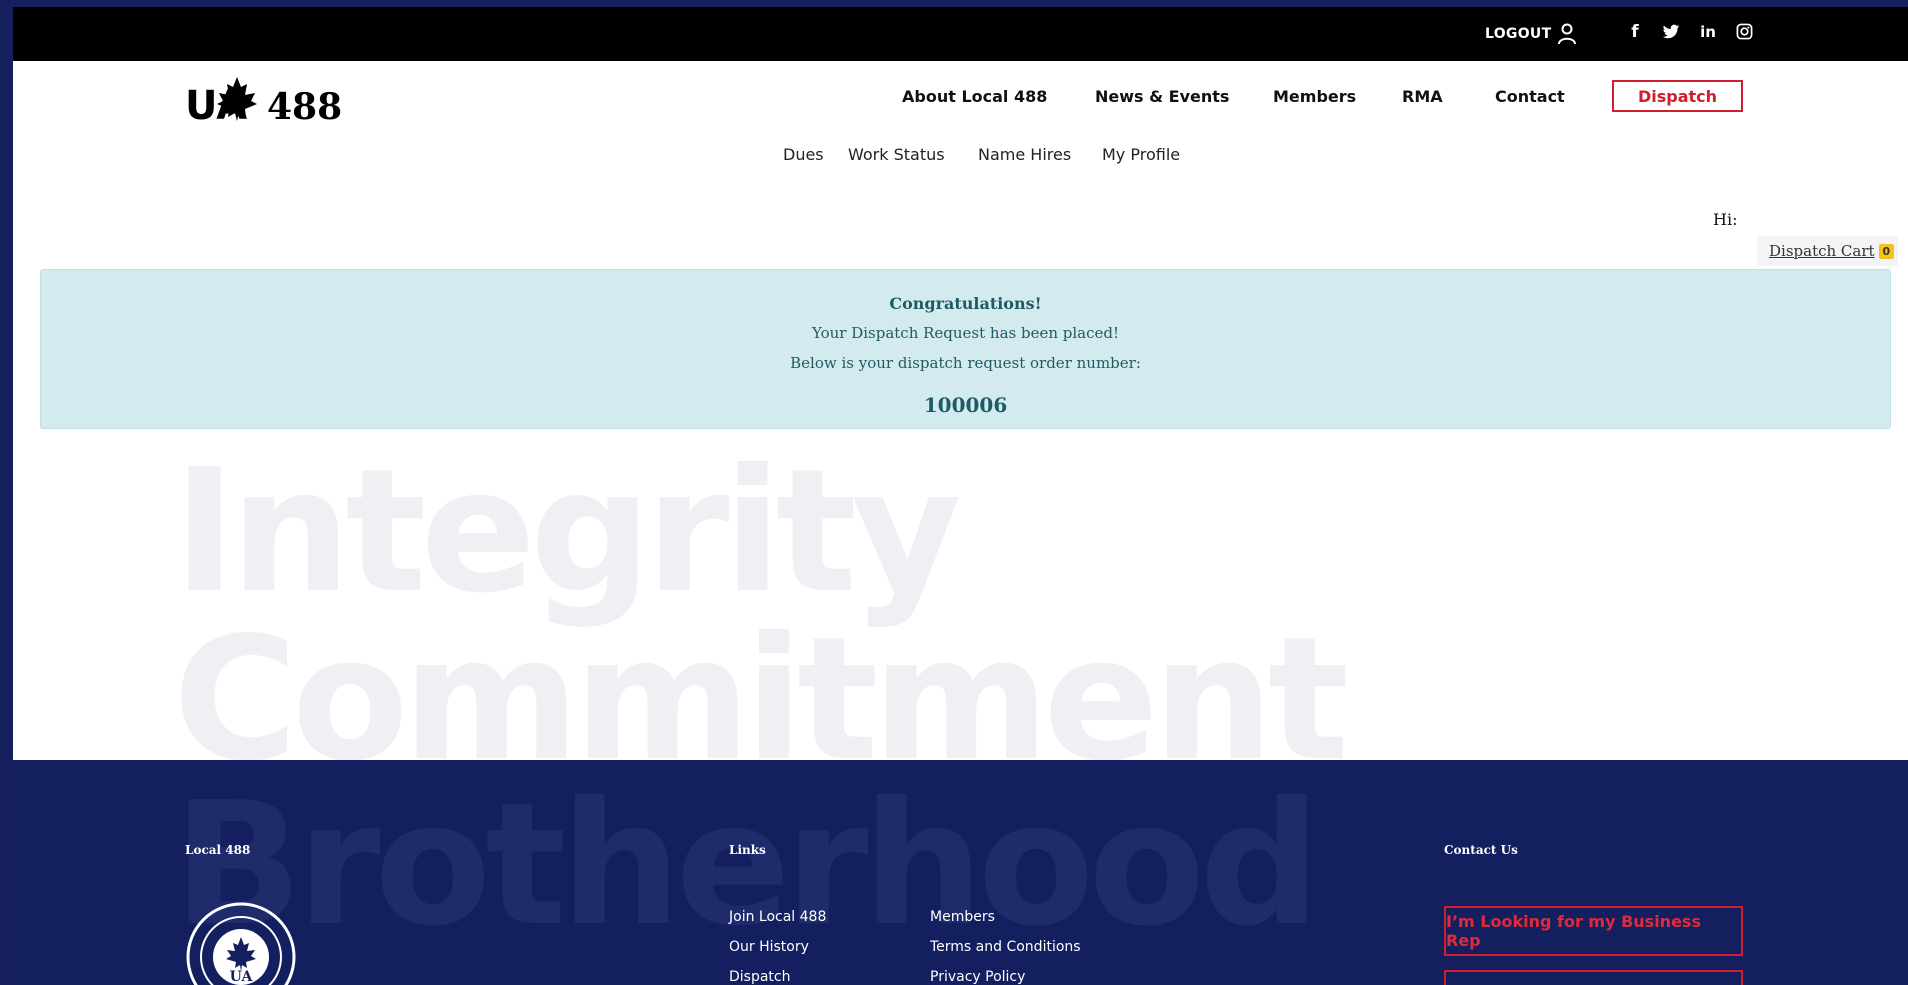  What do you see at coordinates (1822, 251) in the screenshot?
I see `dispatch-cart-link: Dispatch Cart` at bounding box center [1822, 251].